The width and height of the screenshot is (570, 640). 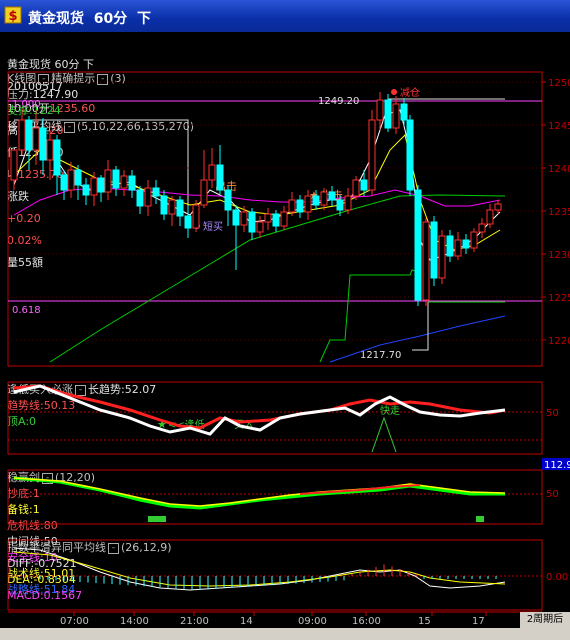 What do you see at coordinates (197, 226) in the screenshot?
I see `short-buy-marker` at bounding box center [197, 226].